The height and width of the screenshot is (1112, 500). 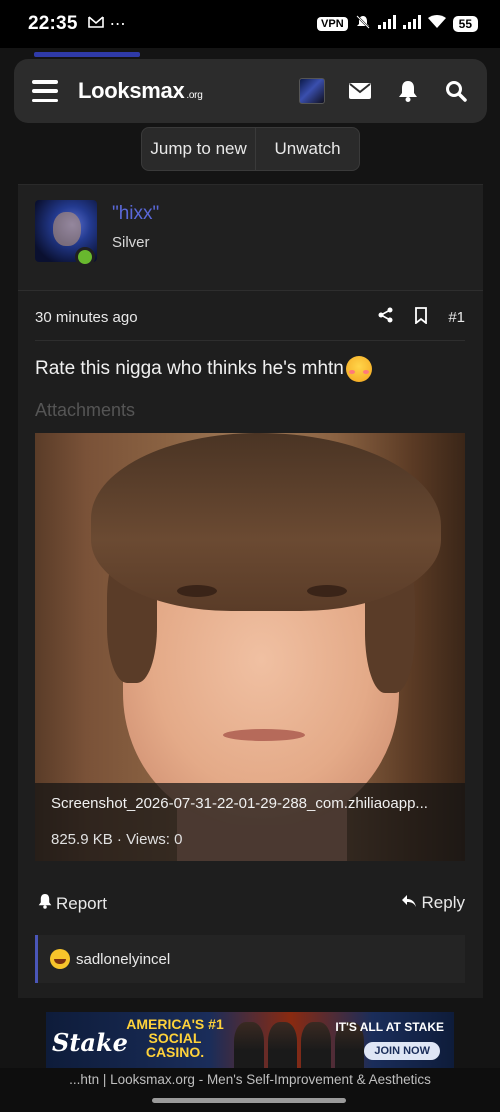 What do you see at coordinates (199, 149) in the screenshot?
I see `jump-to-new-button: Jump to new` at bounding box center [199, 149].